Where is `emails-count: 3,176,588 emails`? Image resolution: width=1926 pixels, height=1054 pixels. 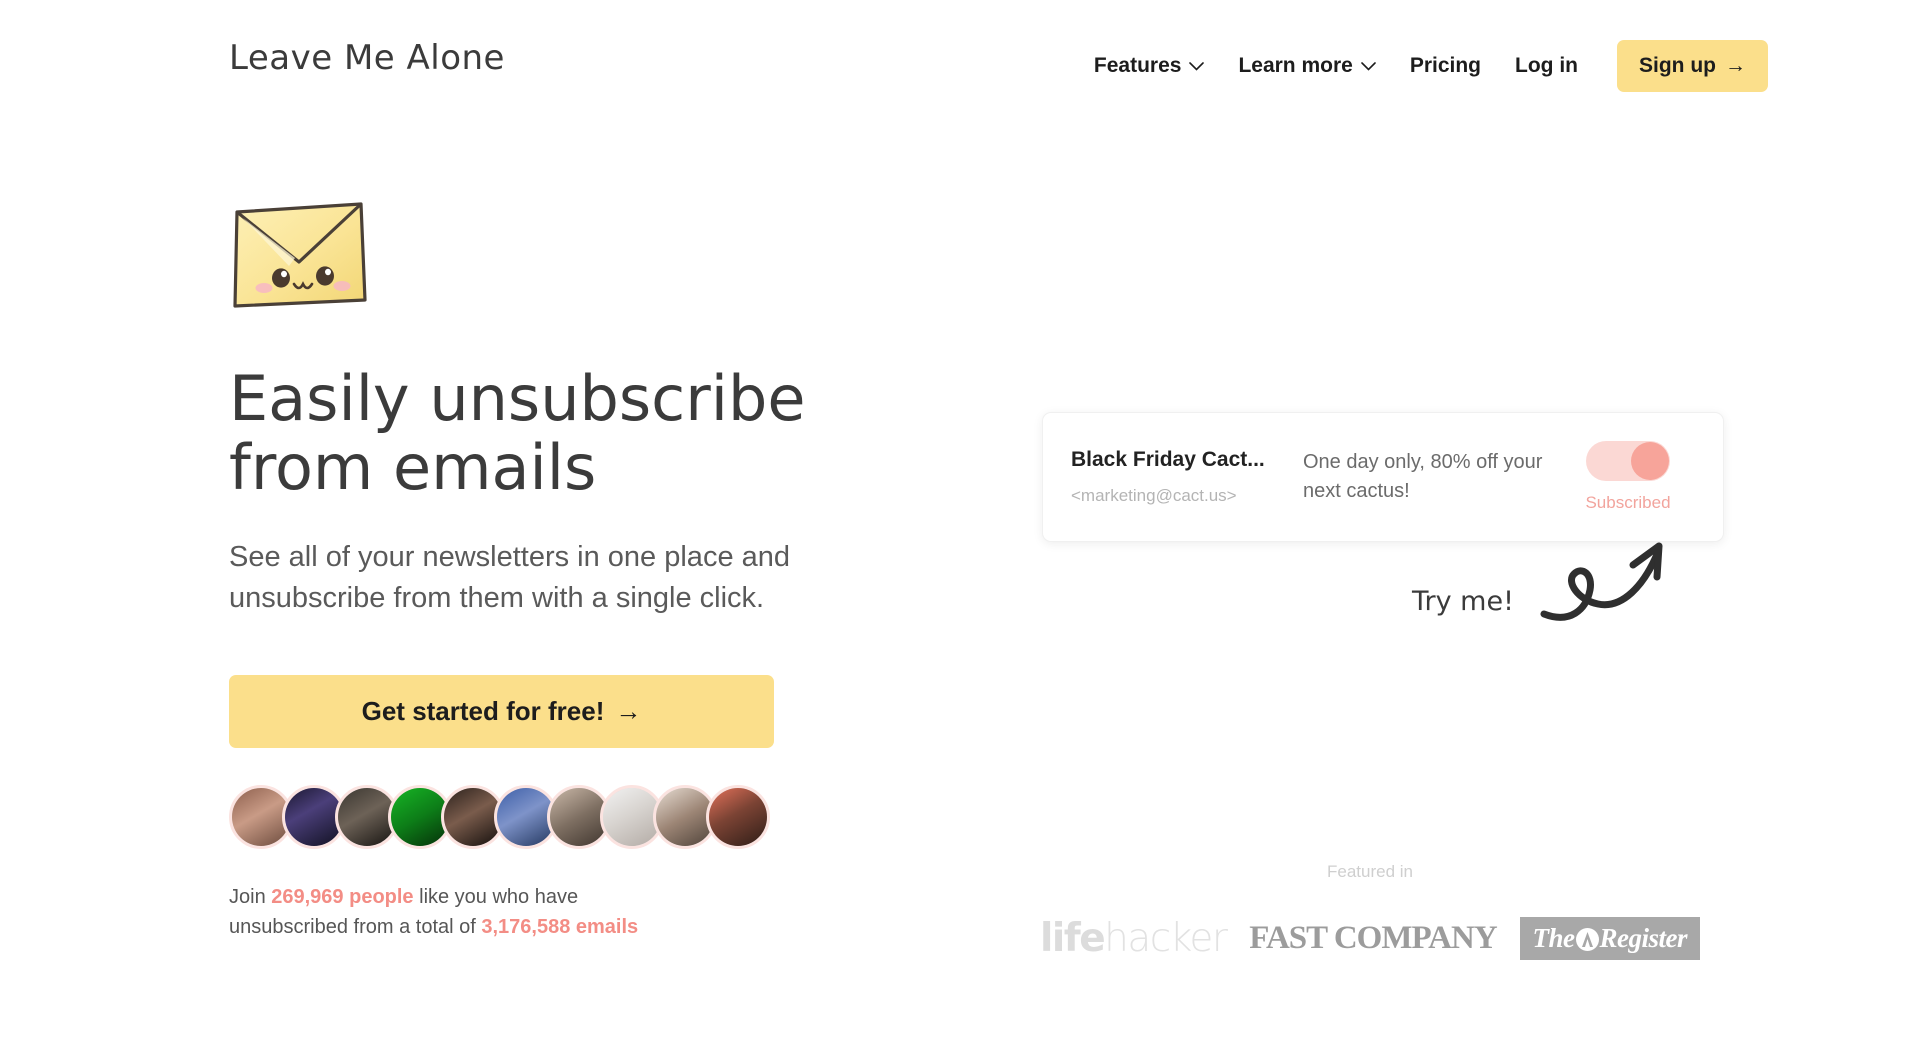
emails-count: 3,176,588 emails is located at coordinates (560, 927).